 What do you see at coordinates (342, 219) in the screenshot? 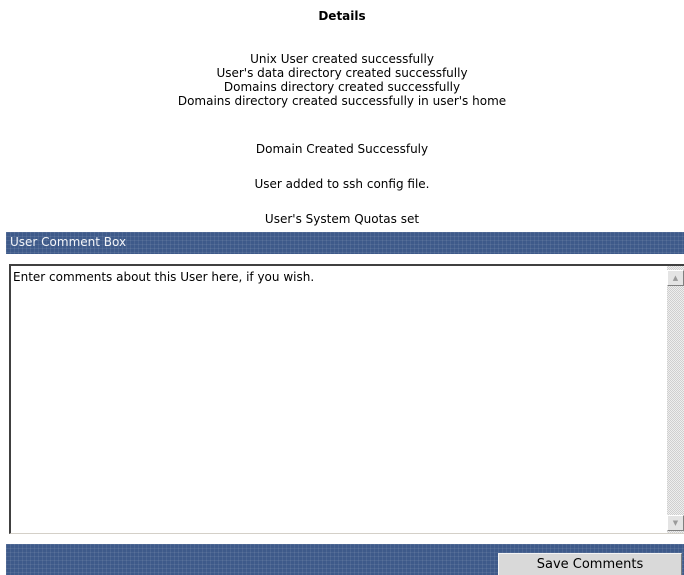
I see `quota-status-message: User's System Quotas set` at bounding box center [342, 219].